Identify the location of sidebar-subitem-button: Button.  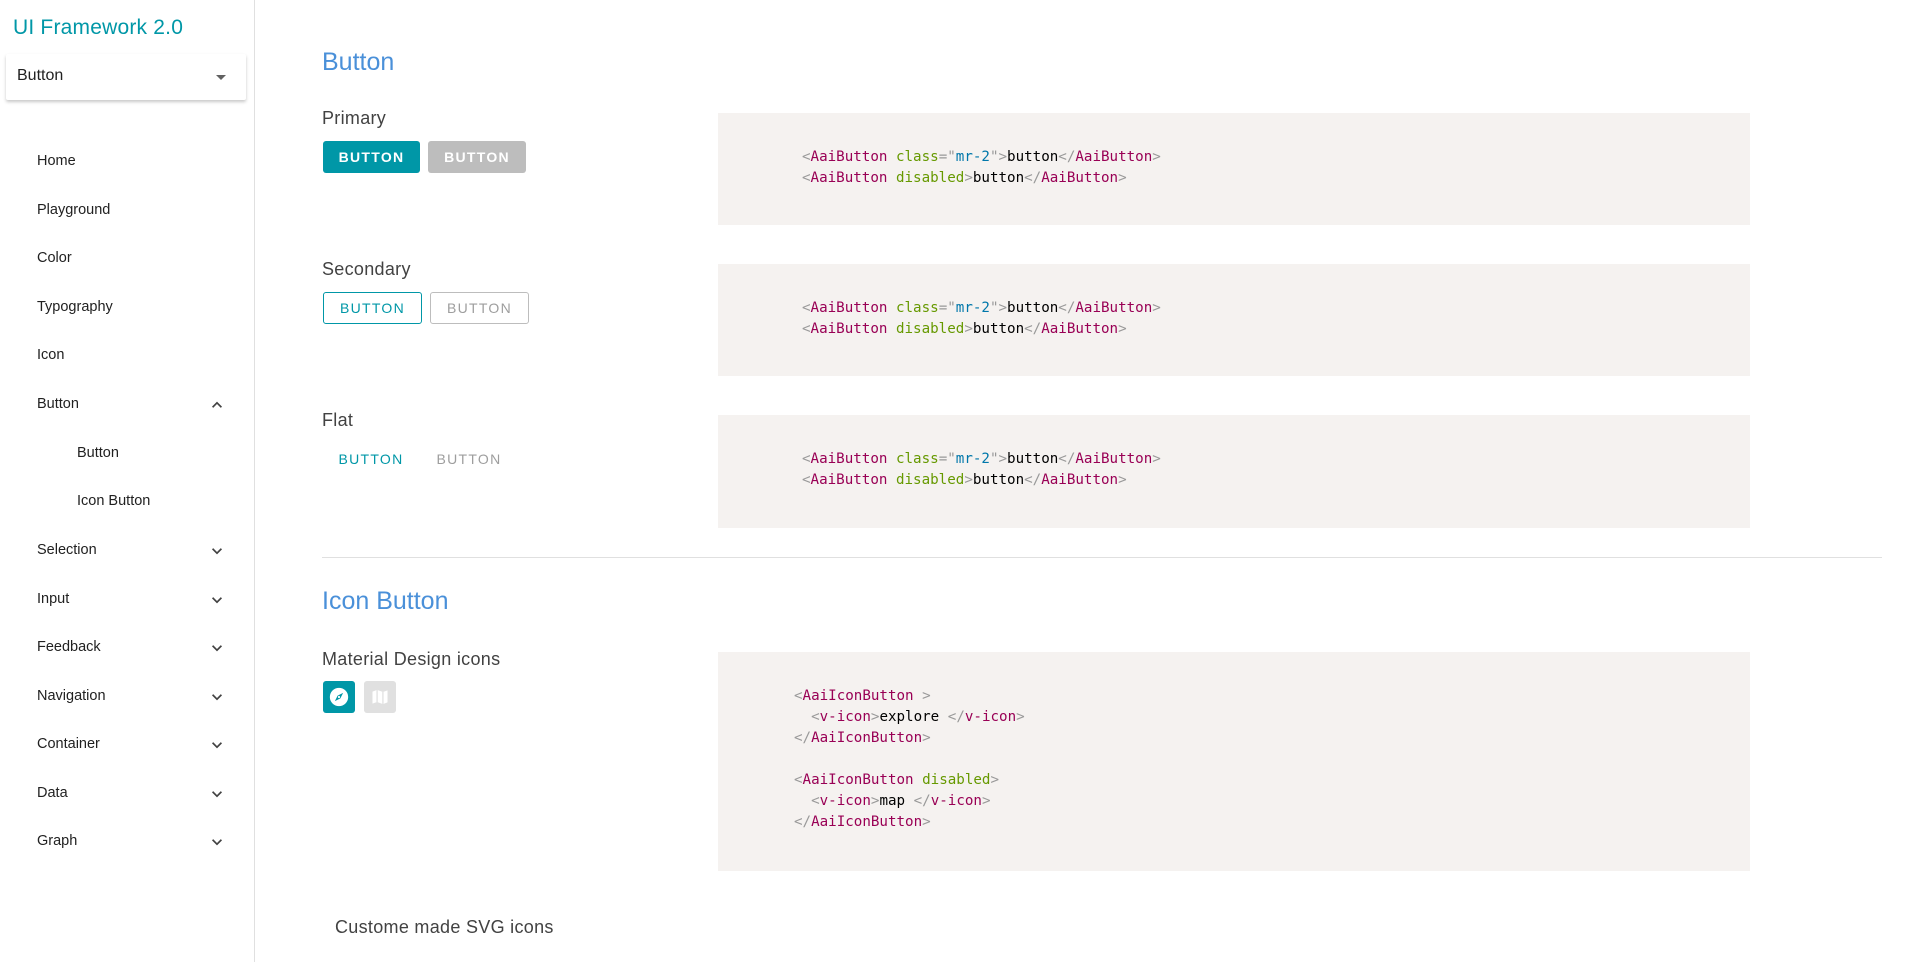
(120, 454).